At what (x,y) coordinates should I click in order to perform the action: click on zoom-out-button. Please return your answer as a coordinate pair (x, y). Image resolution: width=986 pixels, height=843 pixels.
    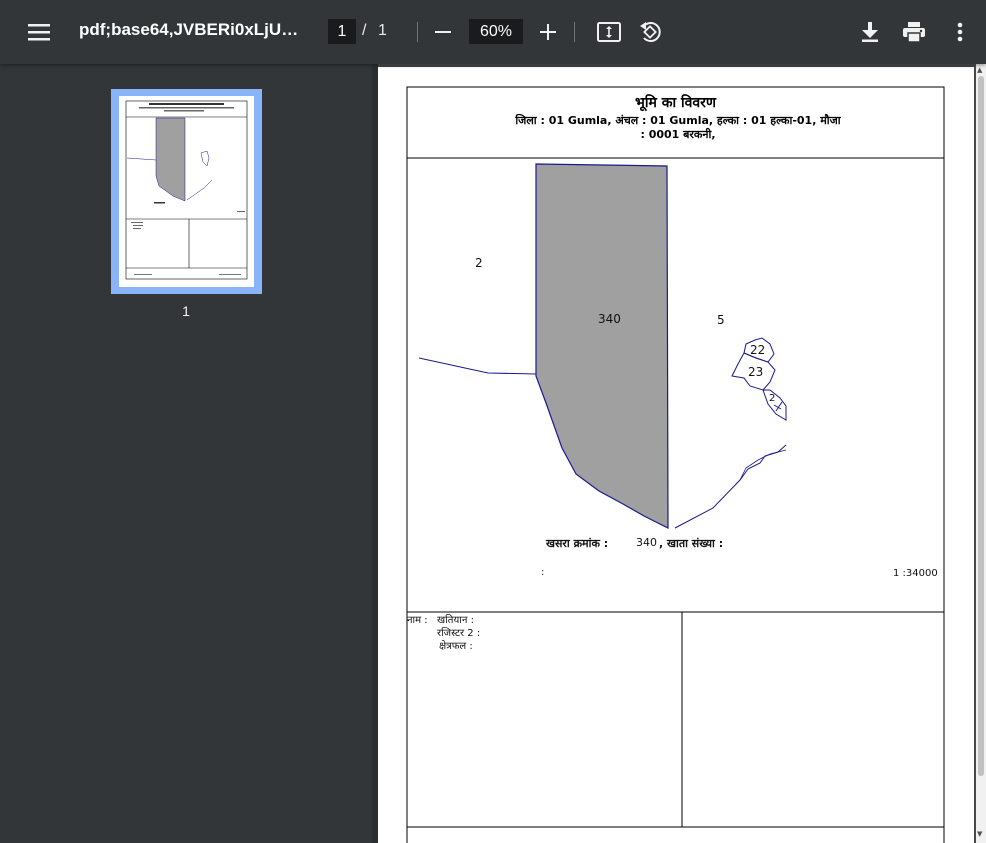
    Looking at the image, I should click on (443, 32).